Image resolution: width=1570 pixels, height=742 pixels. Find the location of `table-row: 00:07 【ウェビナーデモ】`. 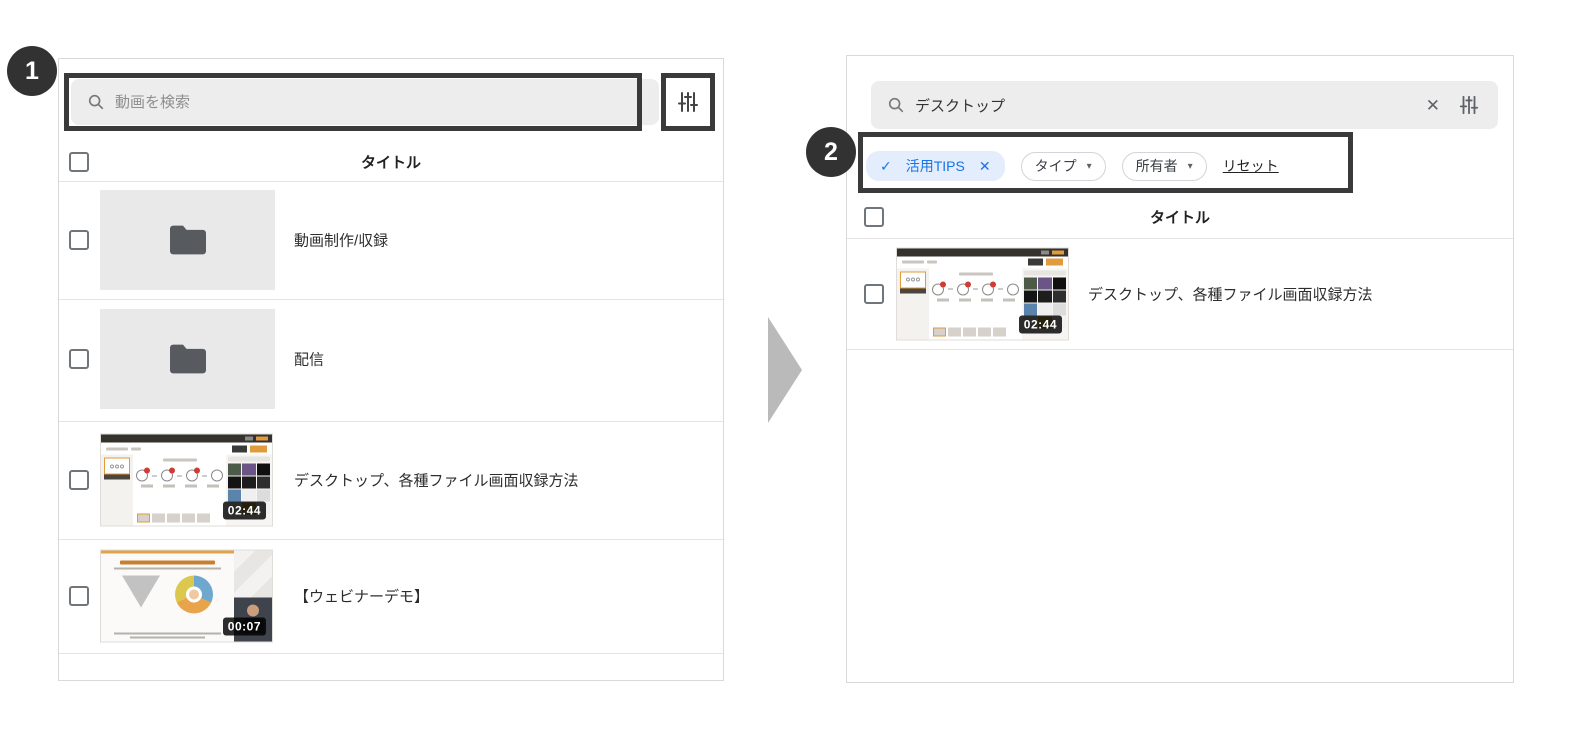

table-row: 00:07 【ウェビナーデモ】 is located at coordinates (391, 596).